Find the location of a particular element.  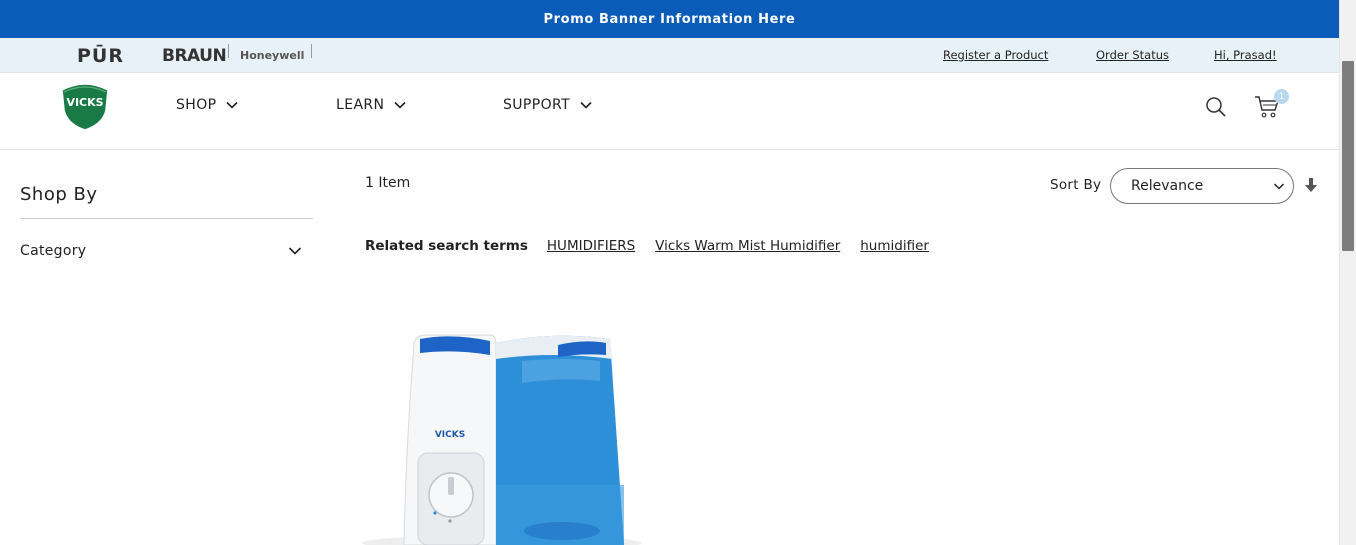

order-status-link: Order Status is located at coordinates (1132, 55).